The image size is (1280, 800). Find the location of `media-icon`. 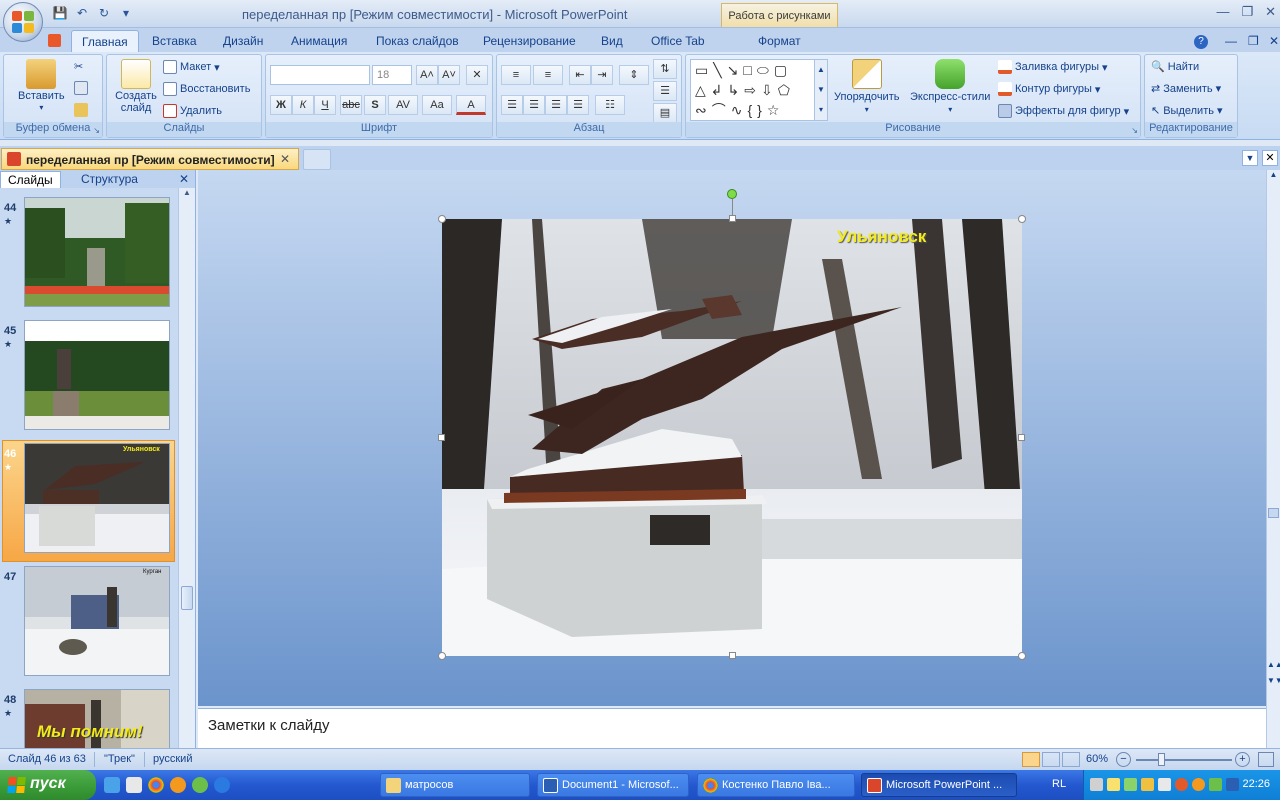

media-icon is located at coordinates (134, 785).